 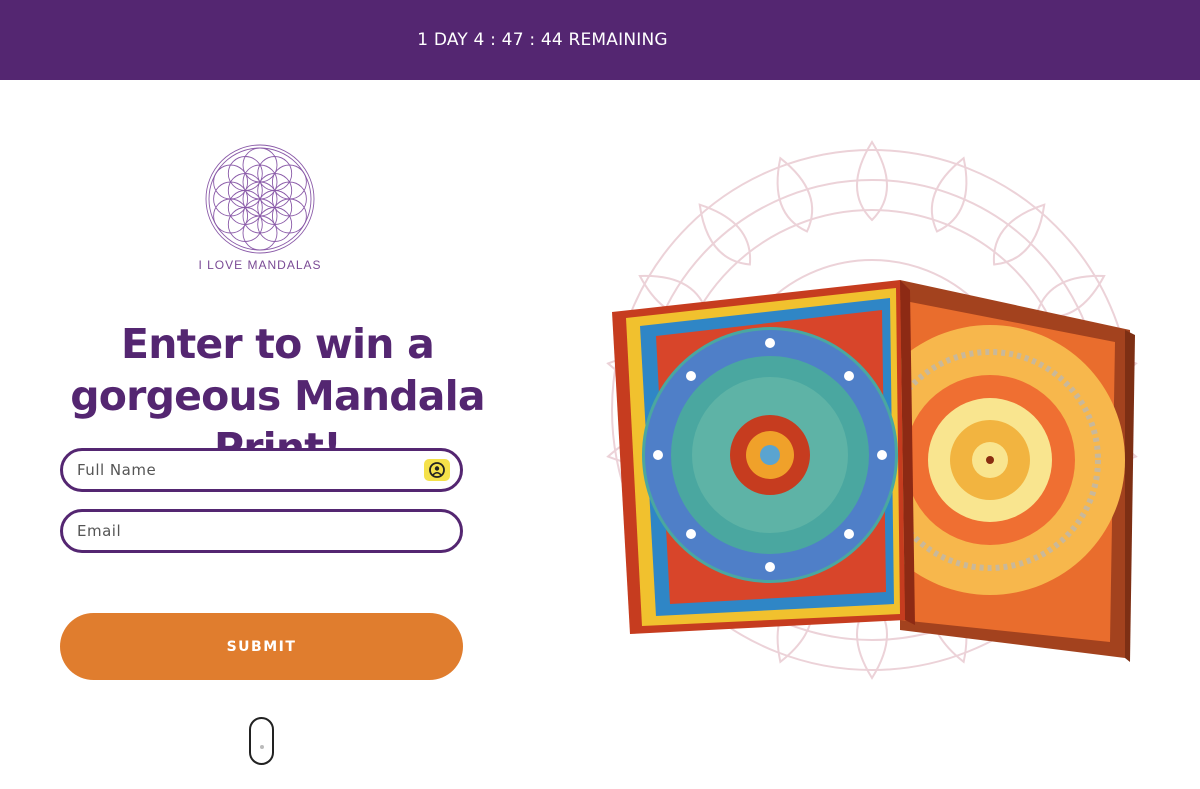 What do you see at coordinates (763, 457) in the screenshot?
I see `geometric-mandala-canvas` at bounding box center [763, 457].